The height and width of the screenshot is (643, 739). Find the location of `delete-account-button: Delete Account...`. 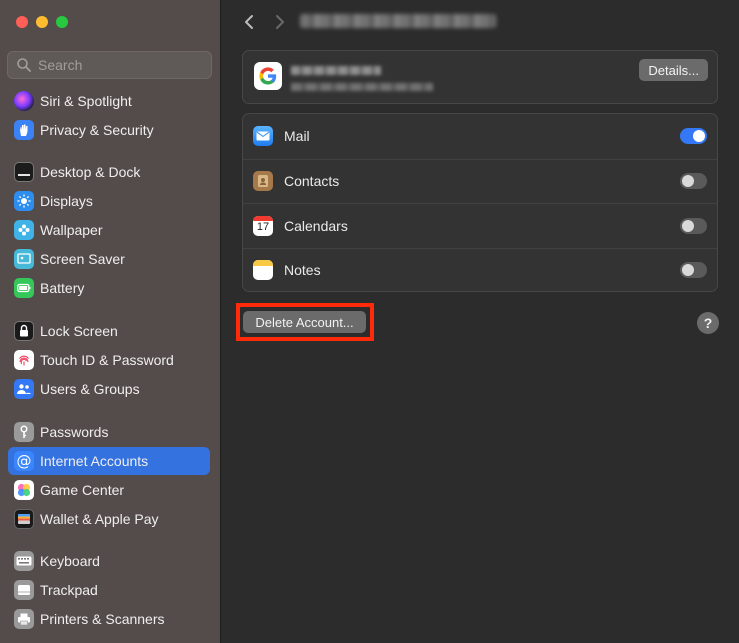

delete-account-button: Delete Account... is located at coordinates (304, 322).